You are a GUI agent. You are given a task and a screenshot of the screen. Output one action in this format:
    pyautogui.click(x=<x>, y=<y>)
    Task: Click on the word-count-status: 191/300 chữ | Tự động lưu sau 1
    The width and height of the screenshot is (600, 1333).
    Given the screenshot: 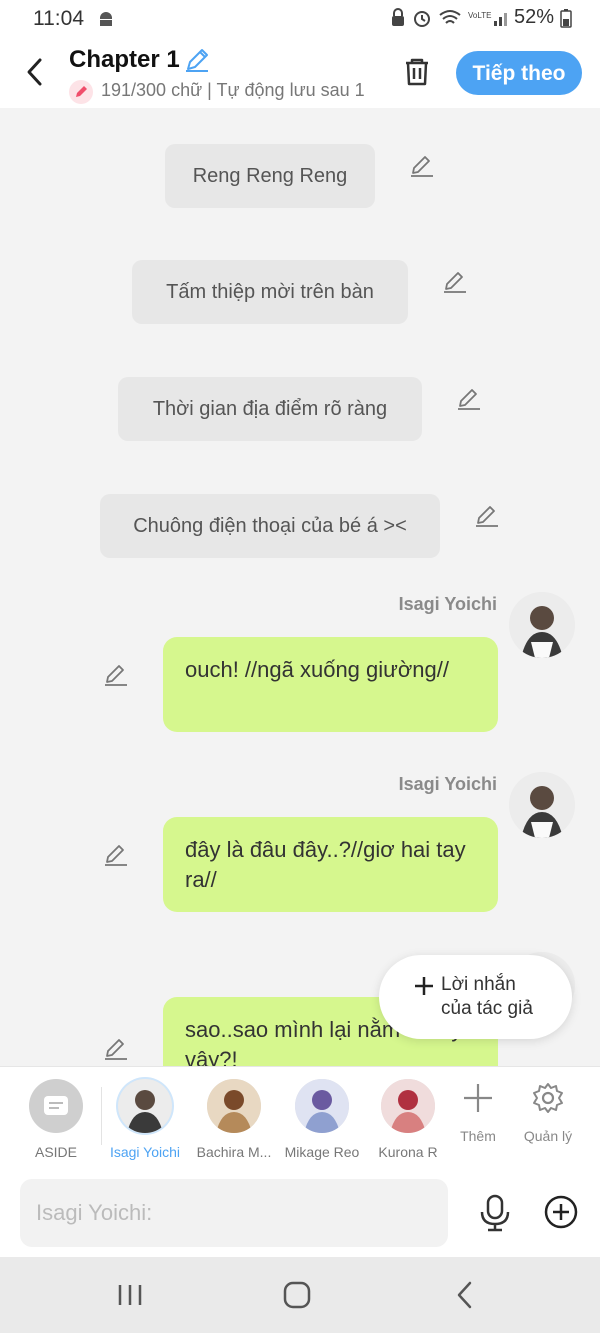 What is the action you would take?
    pyautogui.click(x=233, y=90)
    